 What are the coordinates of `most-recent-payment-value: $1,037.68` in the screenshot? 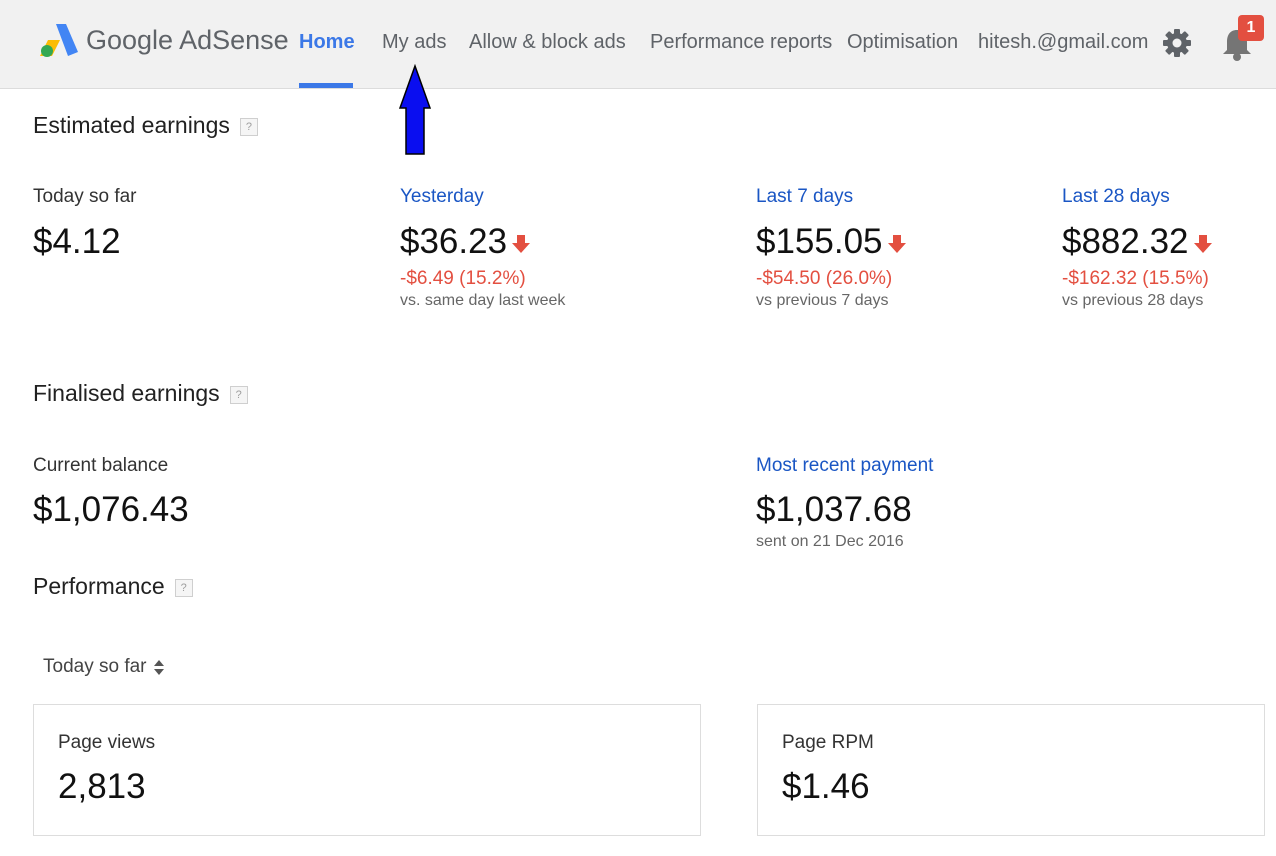 It's located at (834, 509).